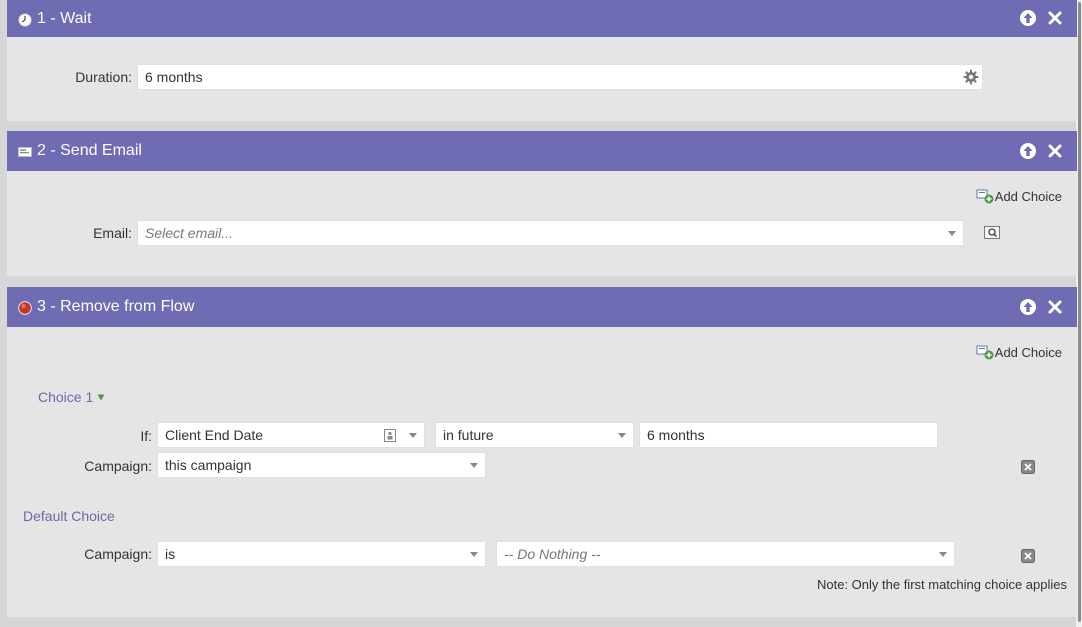  I want to click on gear-icon, so click(971, 77).